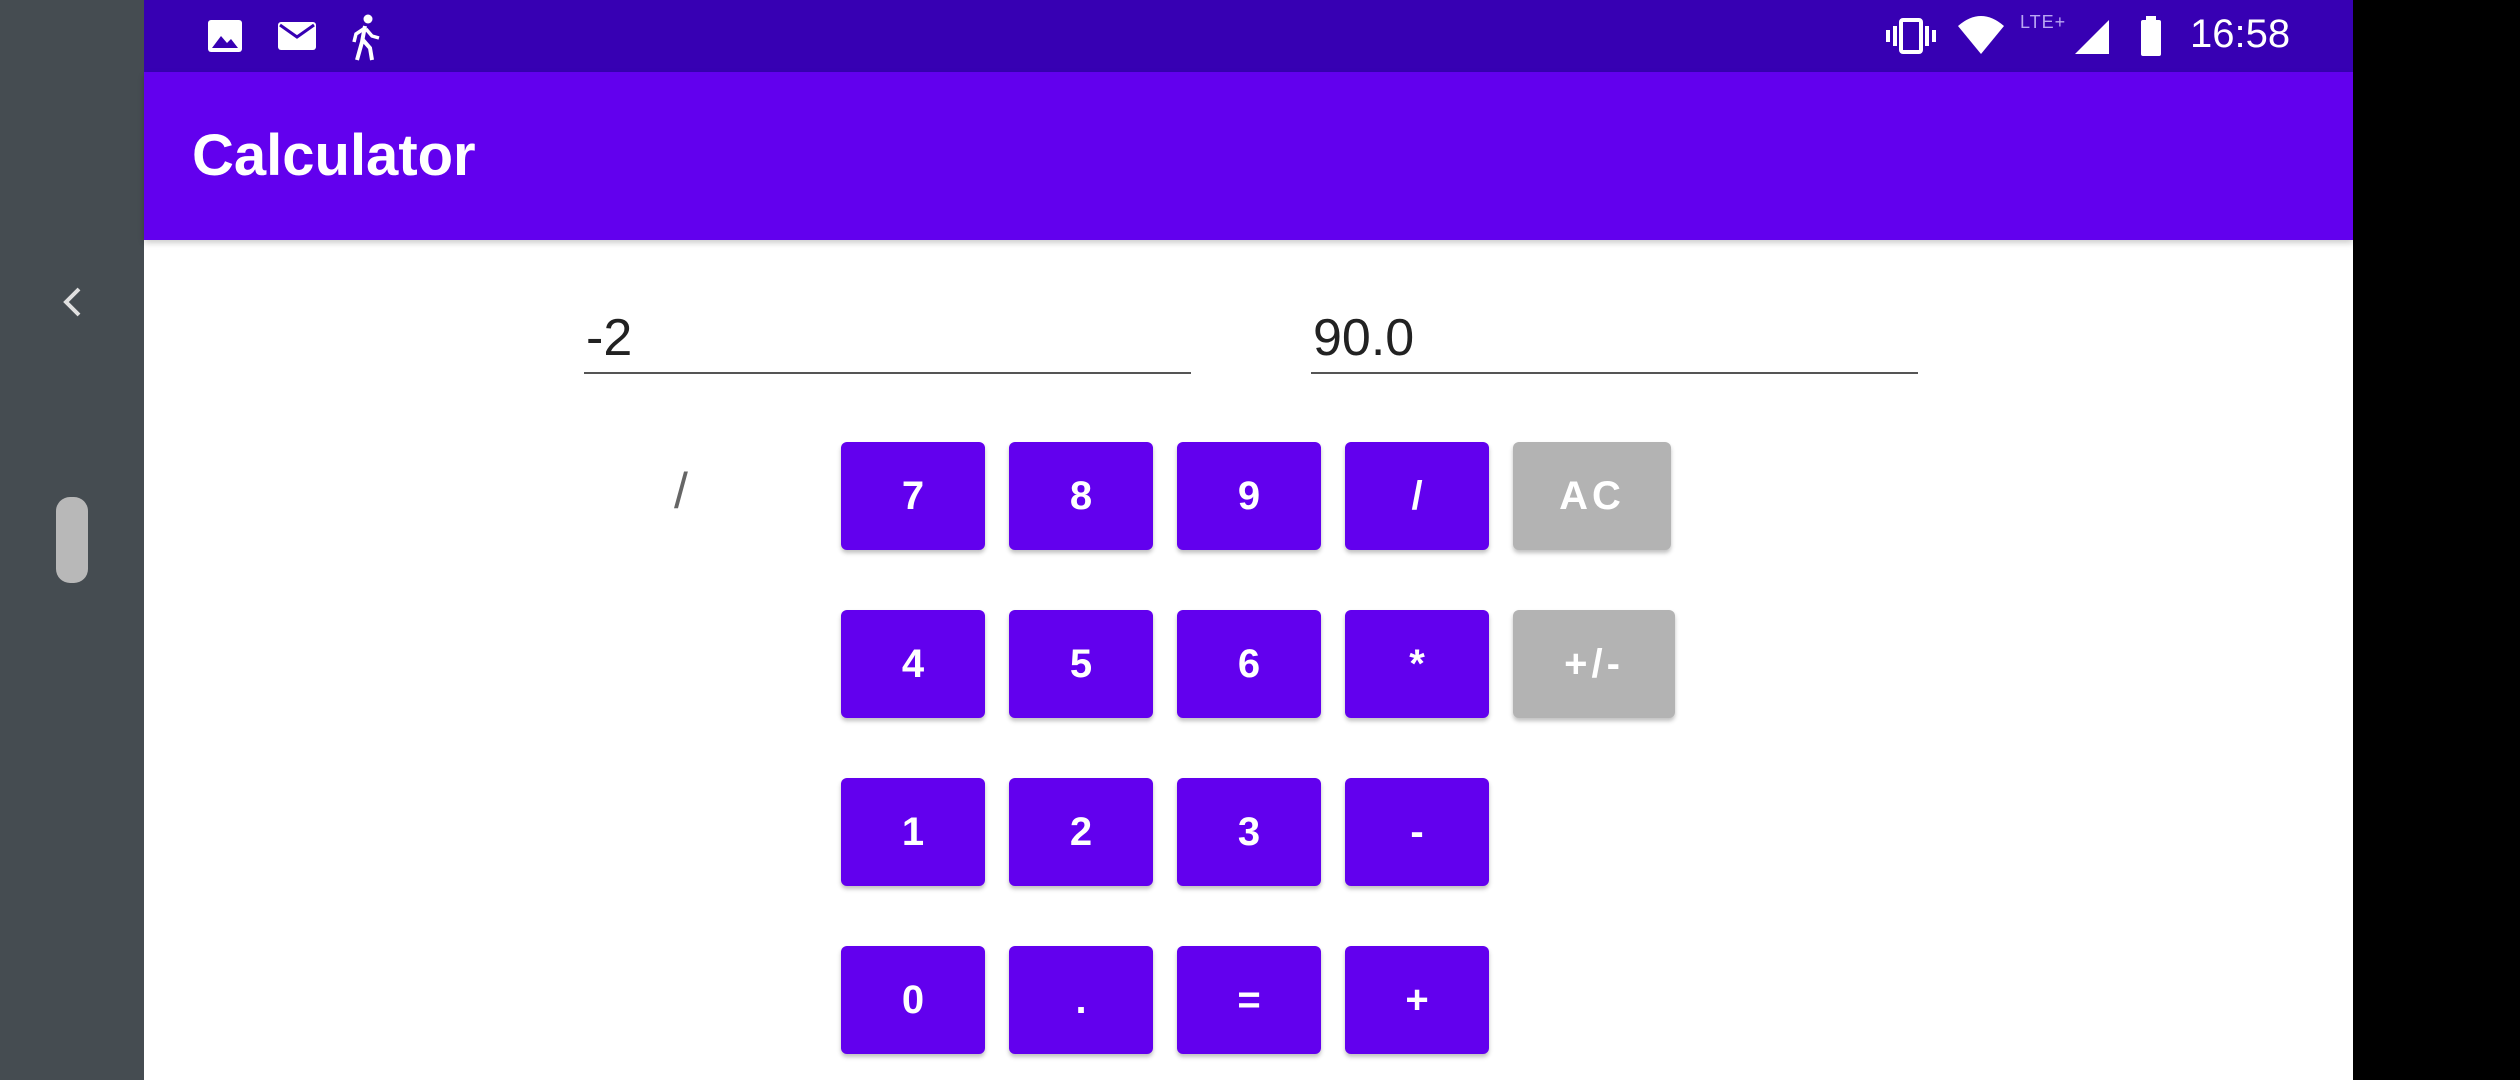  I want to click on side-handle, so click(72, 540).